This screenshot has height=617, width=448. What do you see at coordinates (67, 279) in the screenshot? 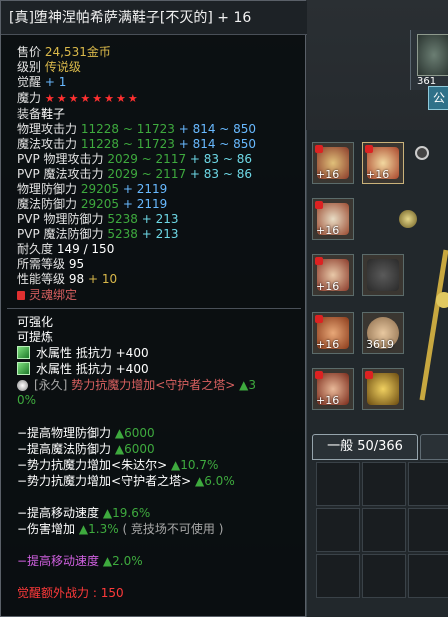
I see `performance-row: 性能等级 98 + 10` at bounding box center [67, 279].